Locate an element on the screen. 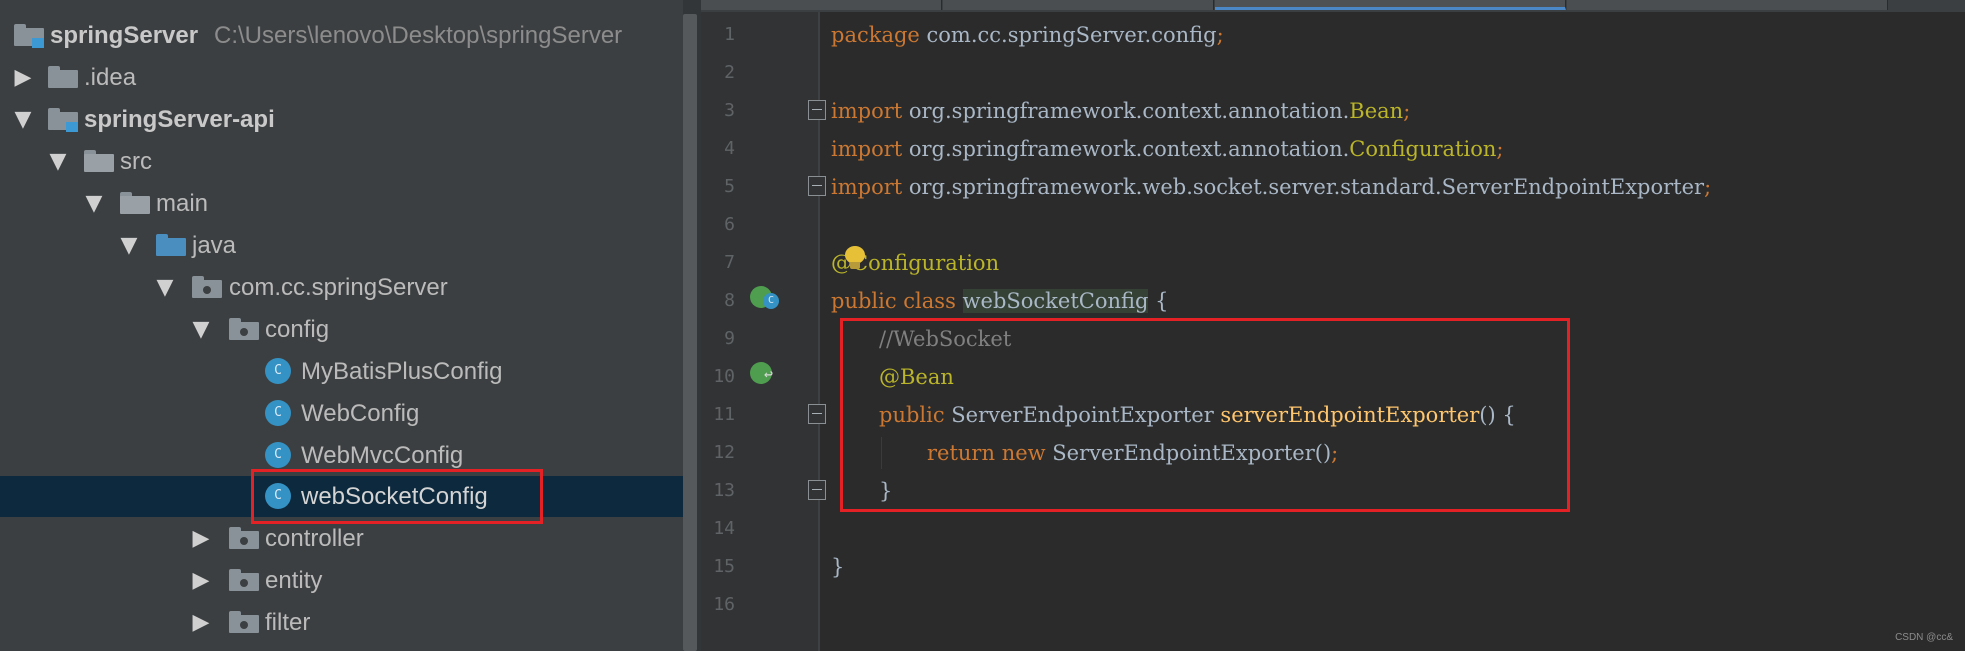 This screenshot has height=651, width=1965. keyword: package is located at coordinates (875, 35).